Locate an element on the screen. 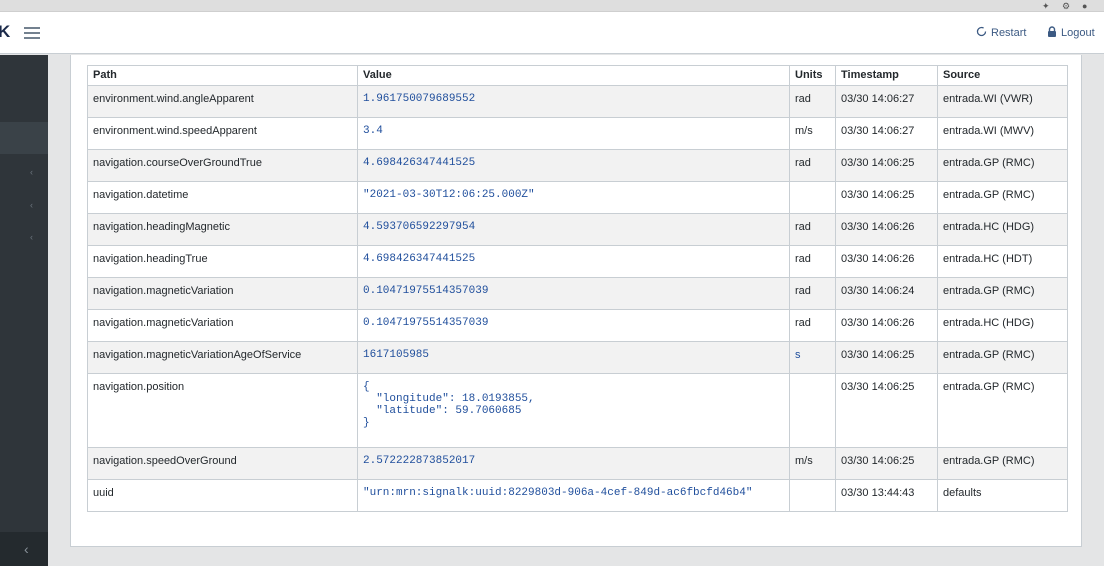 Image resolution: width=1104 pixels, height=566 pixels. column-header-units: Units is located at coordinates (812, 75).